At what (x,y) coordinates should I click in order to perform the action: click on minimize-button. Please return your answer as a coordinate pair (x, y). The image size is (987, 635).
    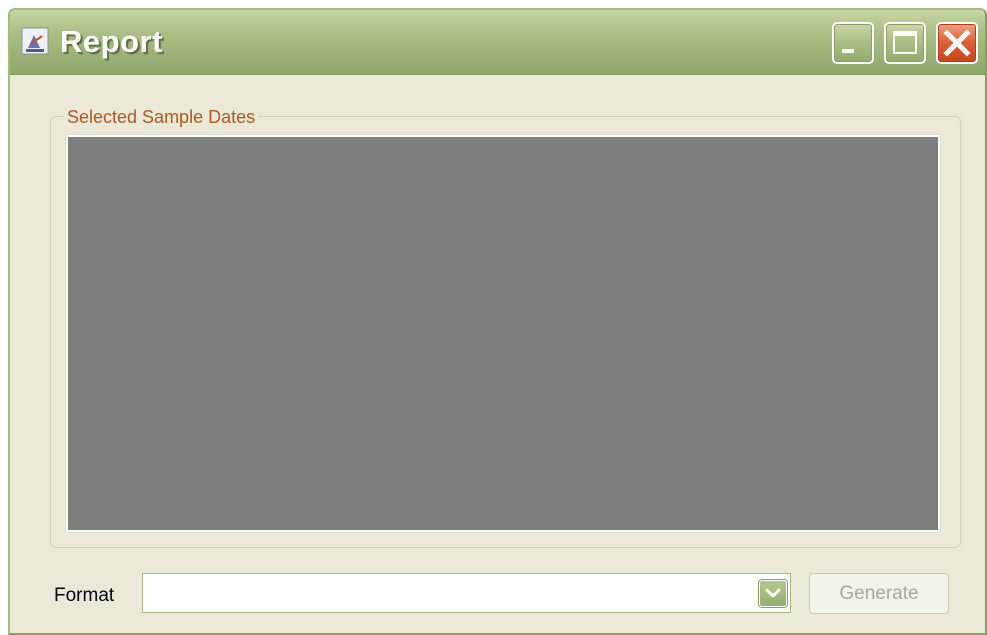
    Looking at the image, I should click on (853, 43).